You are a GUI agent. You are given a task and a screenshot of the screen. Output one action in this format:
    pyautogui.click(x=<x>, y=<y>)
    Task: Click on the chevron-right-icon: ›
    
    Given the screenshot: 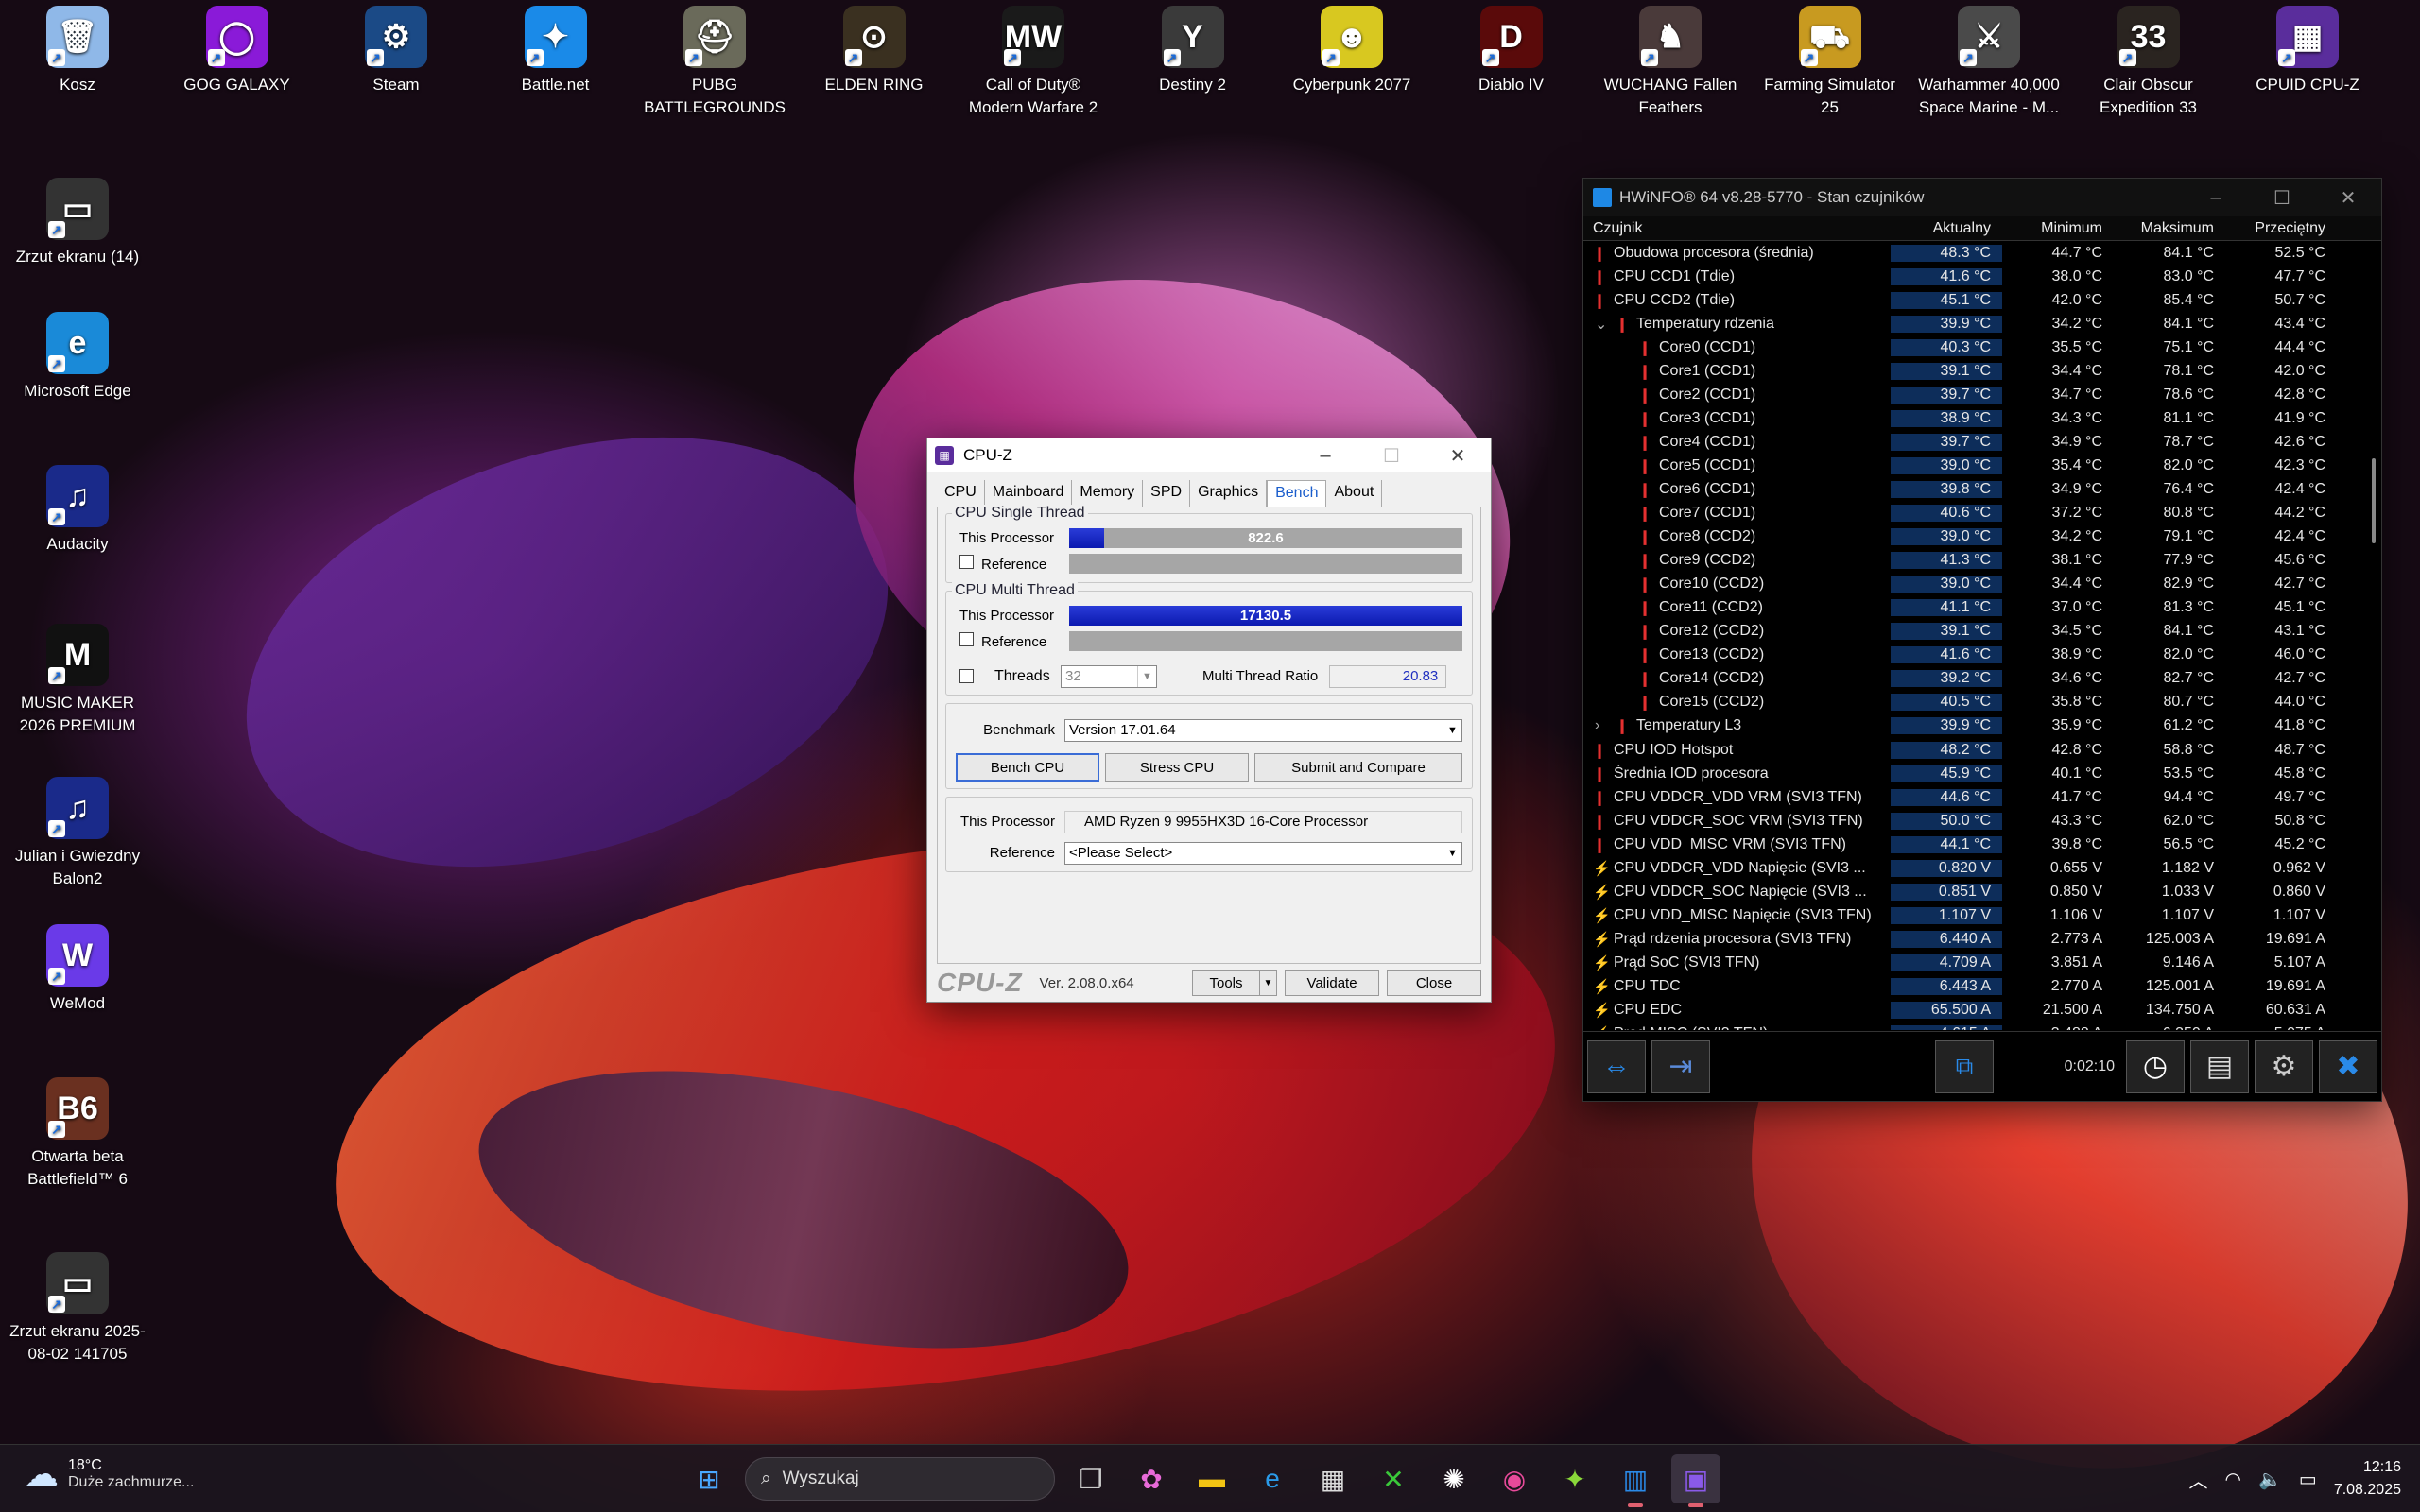 What is the action you would take?
    pyautogui.click(x=1602, y=725)
    